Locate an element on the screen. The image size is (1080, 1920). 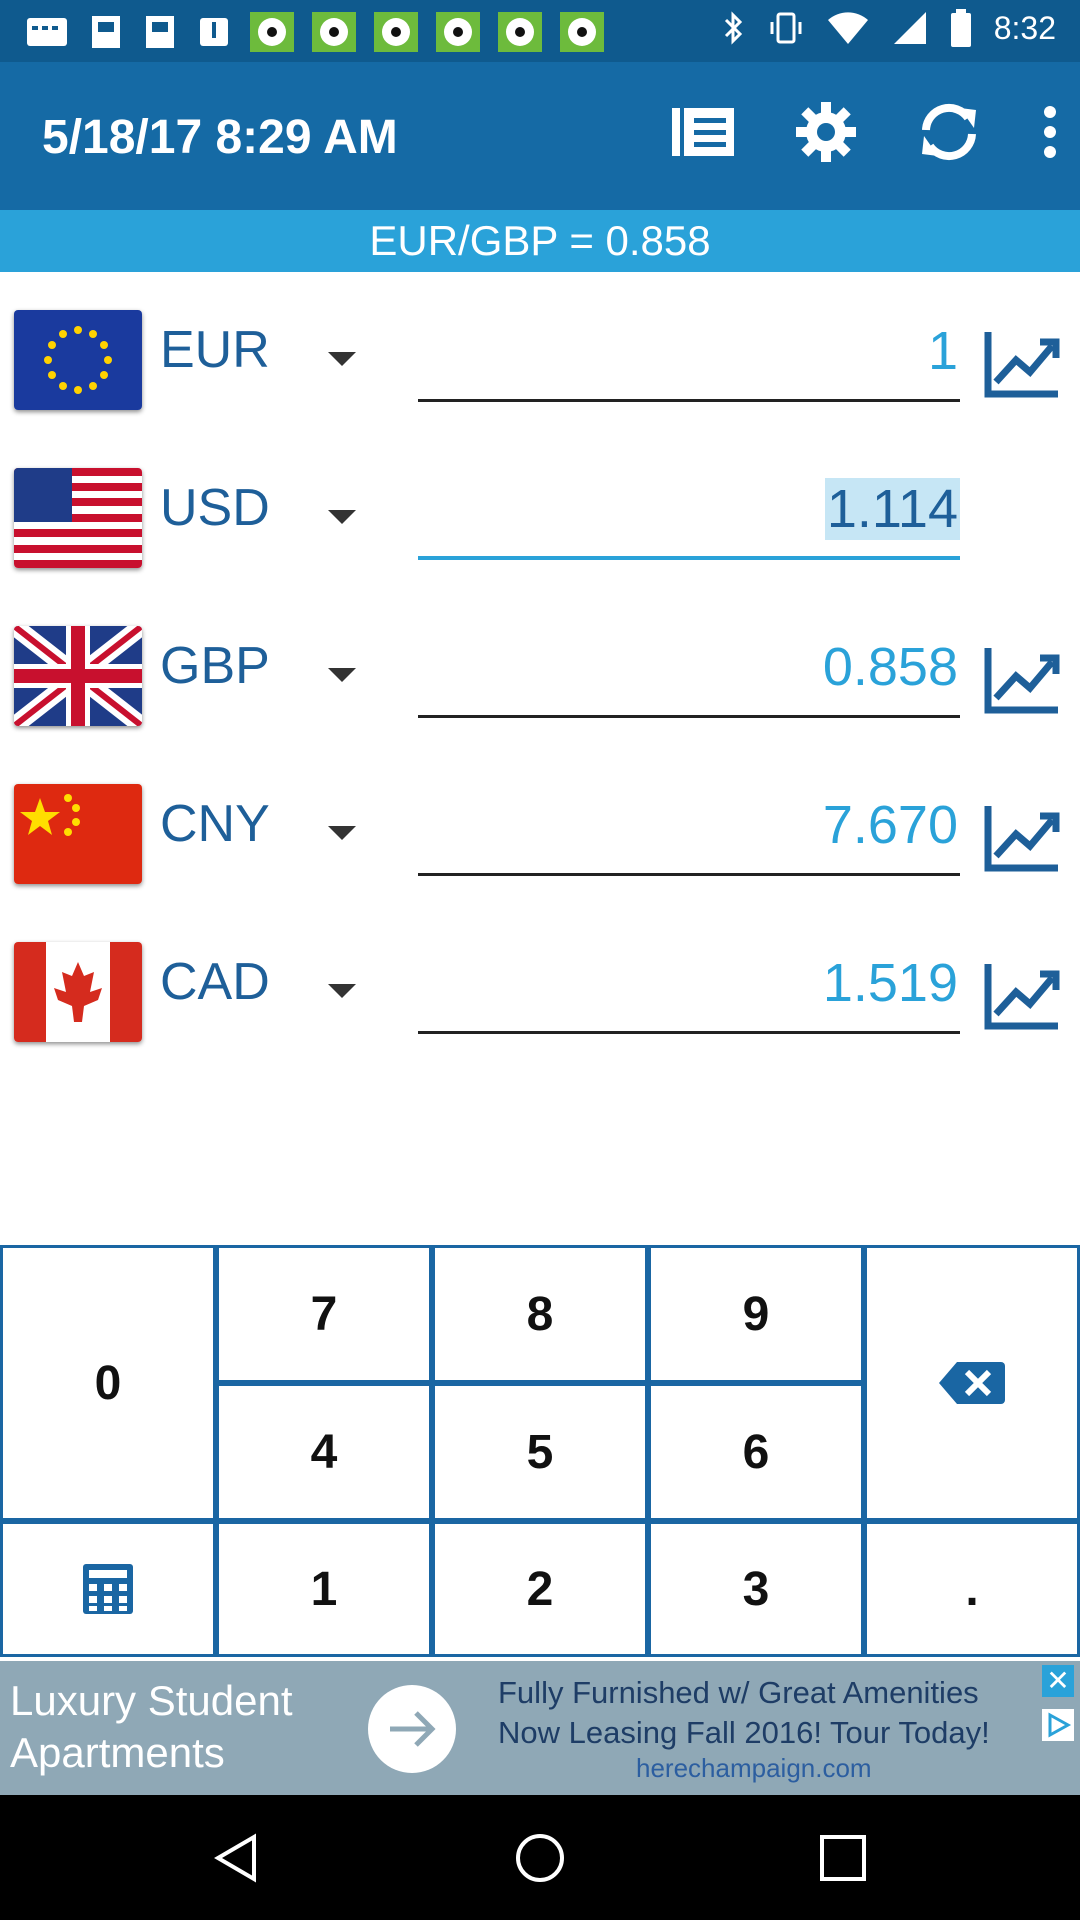
system-icons: 8:32 is located at coordinates (889, 28).